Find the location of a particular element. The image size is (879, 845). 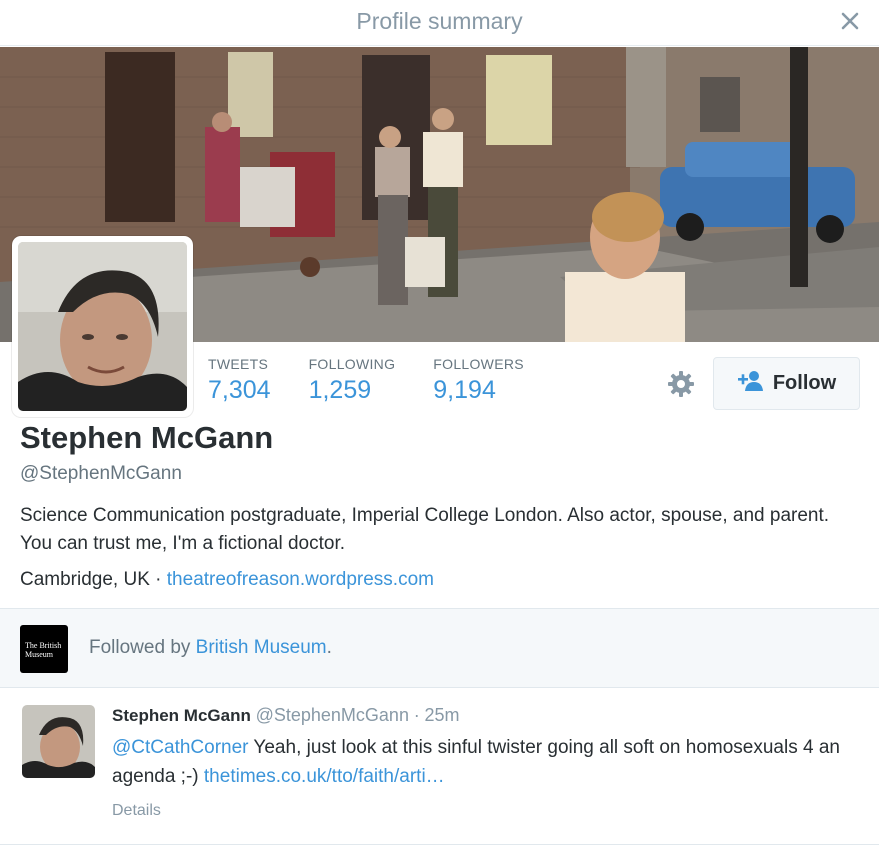

tweet-header: Stephen McGann @StephenMcGann · 25m is located at coordinates (285, 715).